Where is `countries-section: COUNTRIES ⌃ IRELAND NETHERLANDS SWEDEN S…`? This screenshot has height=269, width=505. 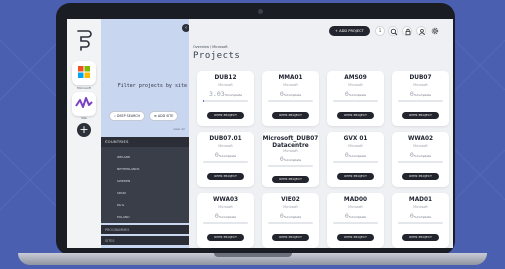 countries-section: COUNTRIES ⌃ IRELAND NETHERLANDS SWEDEN S… is located at coordinates (145, 180).